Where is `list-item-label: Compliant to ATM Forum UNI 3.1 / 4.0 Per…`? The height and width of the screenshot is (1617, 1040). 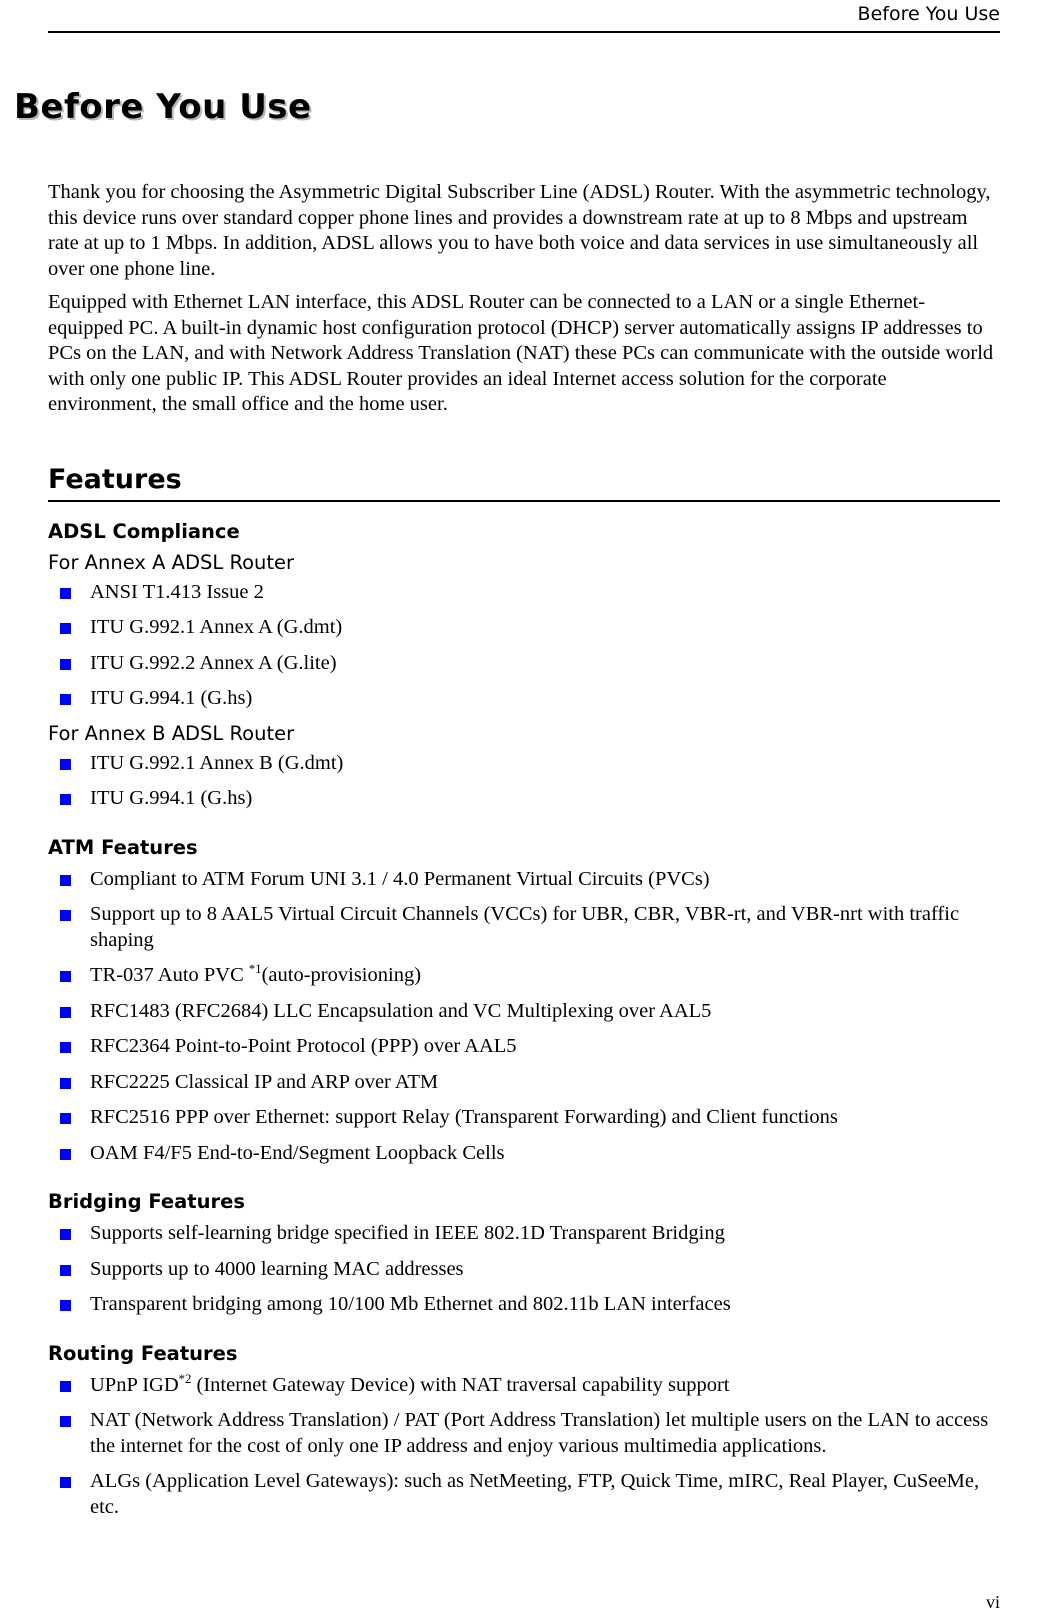
list-item-label: Compliant to ATM Forum UNI 3.1 / 4.0 Per… is located at coordinates (400, 878).